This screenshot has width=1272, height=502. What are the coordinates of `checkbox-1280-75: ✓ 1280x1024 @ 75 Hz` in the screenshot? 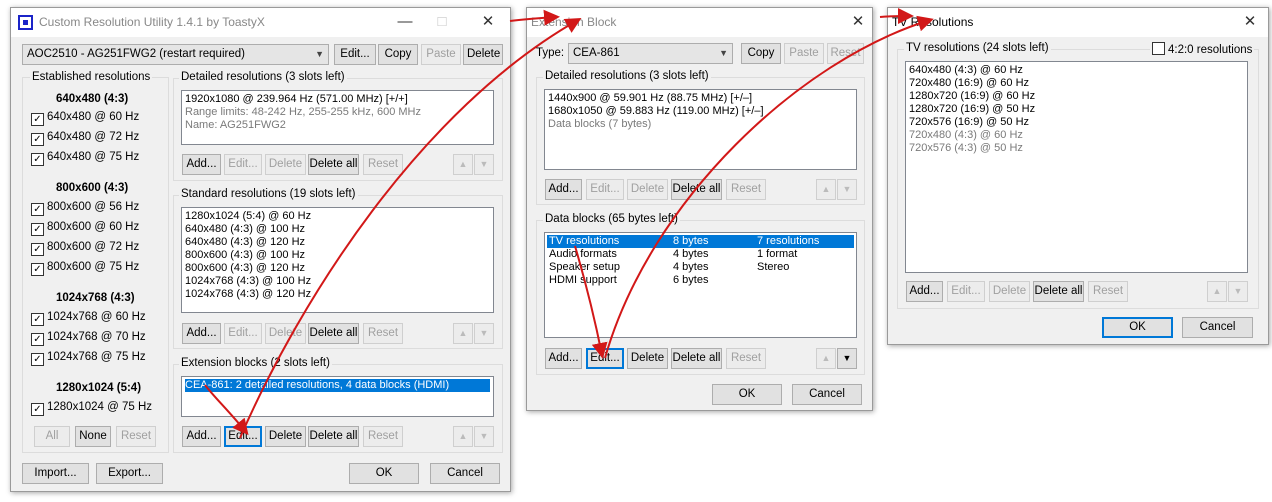 It's located at (91, 408).